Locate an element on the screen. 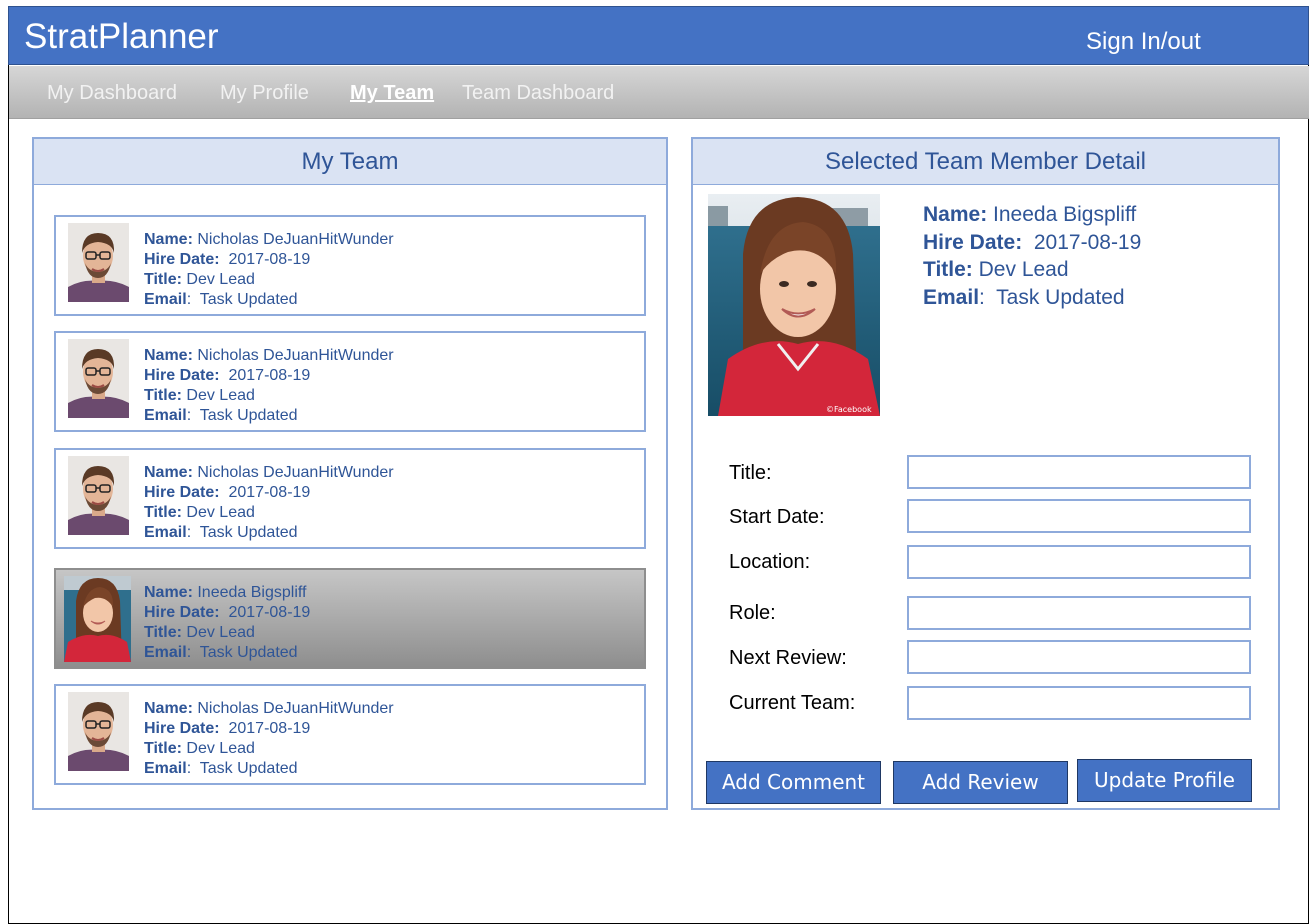 This screenshot has width=1310, height=924. photo-watermark: ©Facebook is located at coordinates (849, 409).